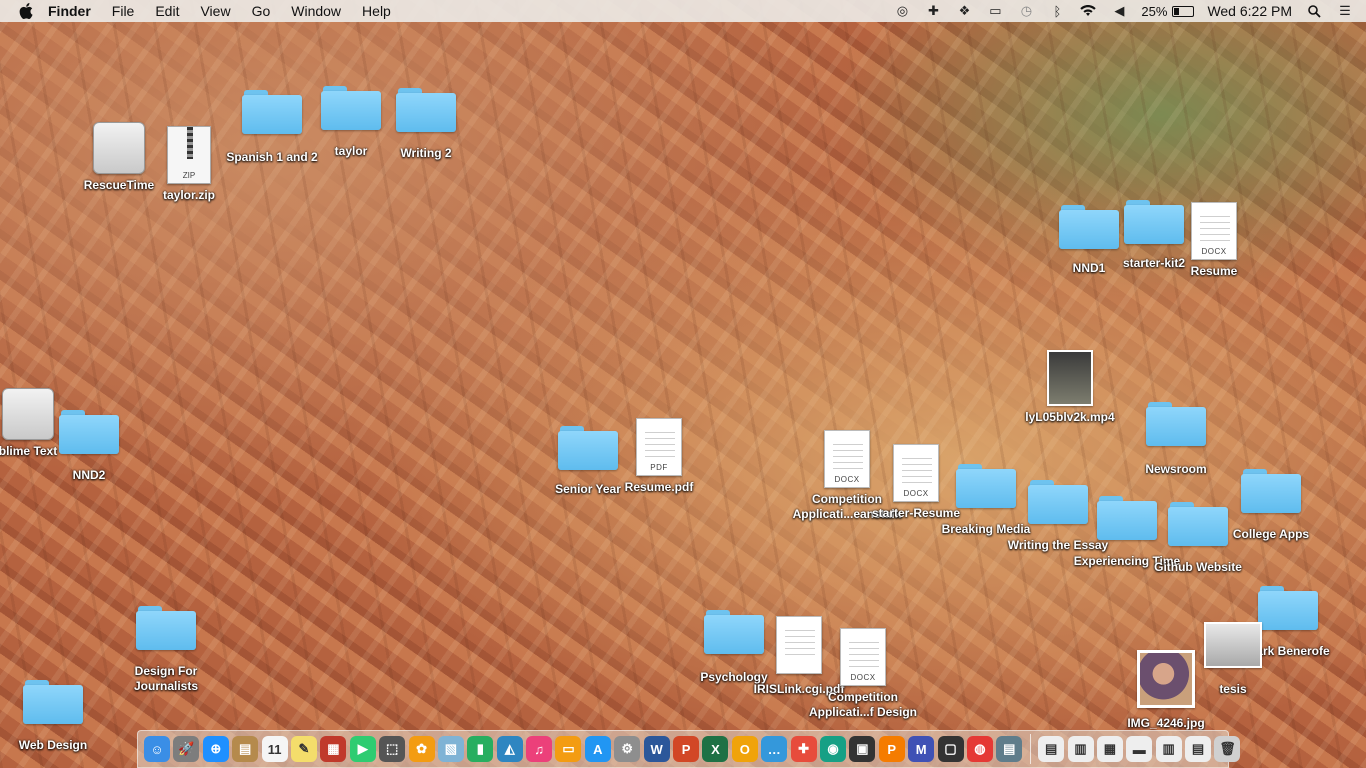  I want to click on dock-notes-icon: ✎, so click(303, 749).